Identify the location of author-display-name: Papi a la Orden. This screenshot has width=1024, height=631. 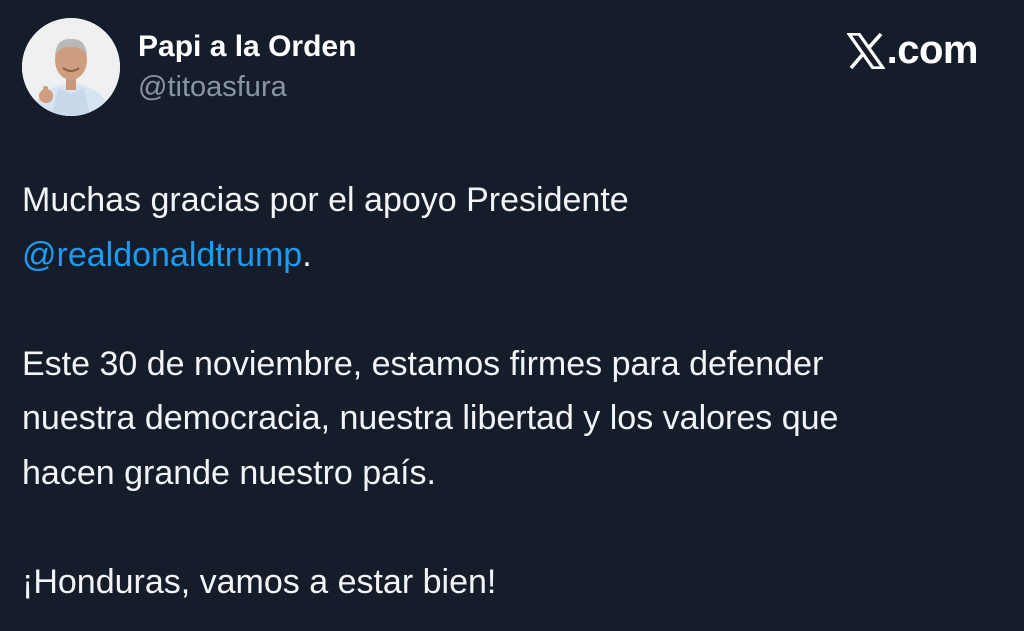
(247, 47).